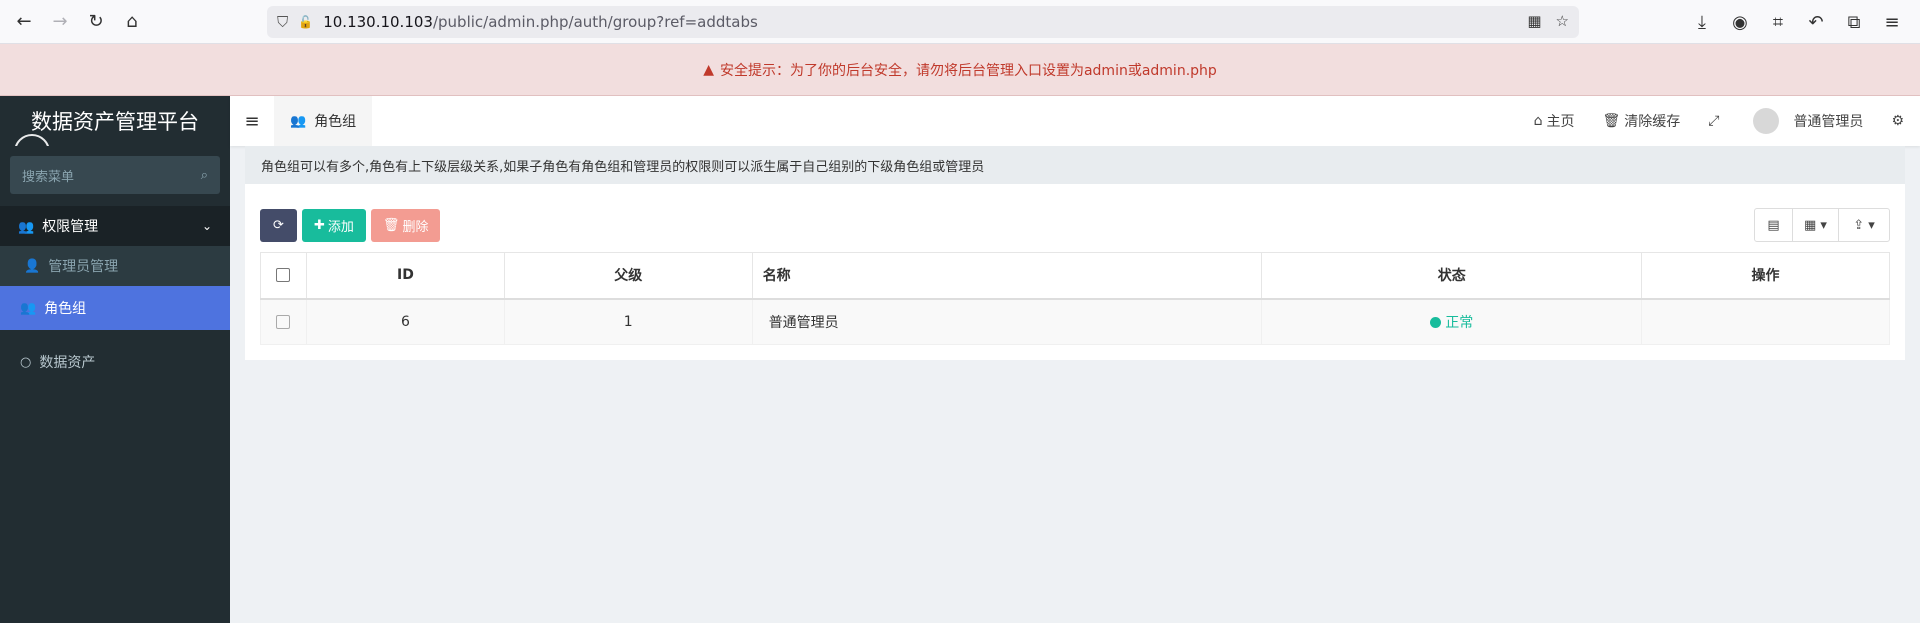 This screenshot has width=1920, height=623. Describe the element at coordinates (1459, 322) in the screenshot. I see `status-badge: 正常` at that location.